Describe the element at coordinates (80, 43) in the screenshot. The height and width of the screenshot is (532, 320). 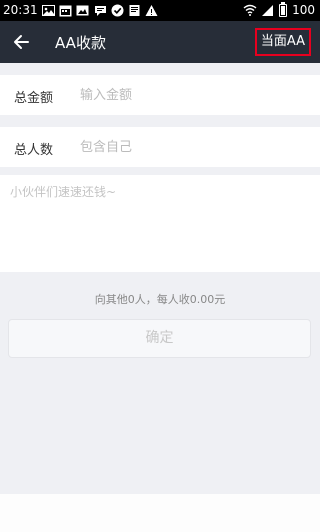
I see `page-title: AA收款` at that location.